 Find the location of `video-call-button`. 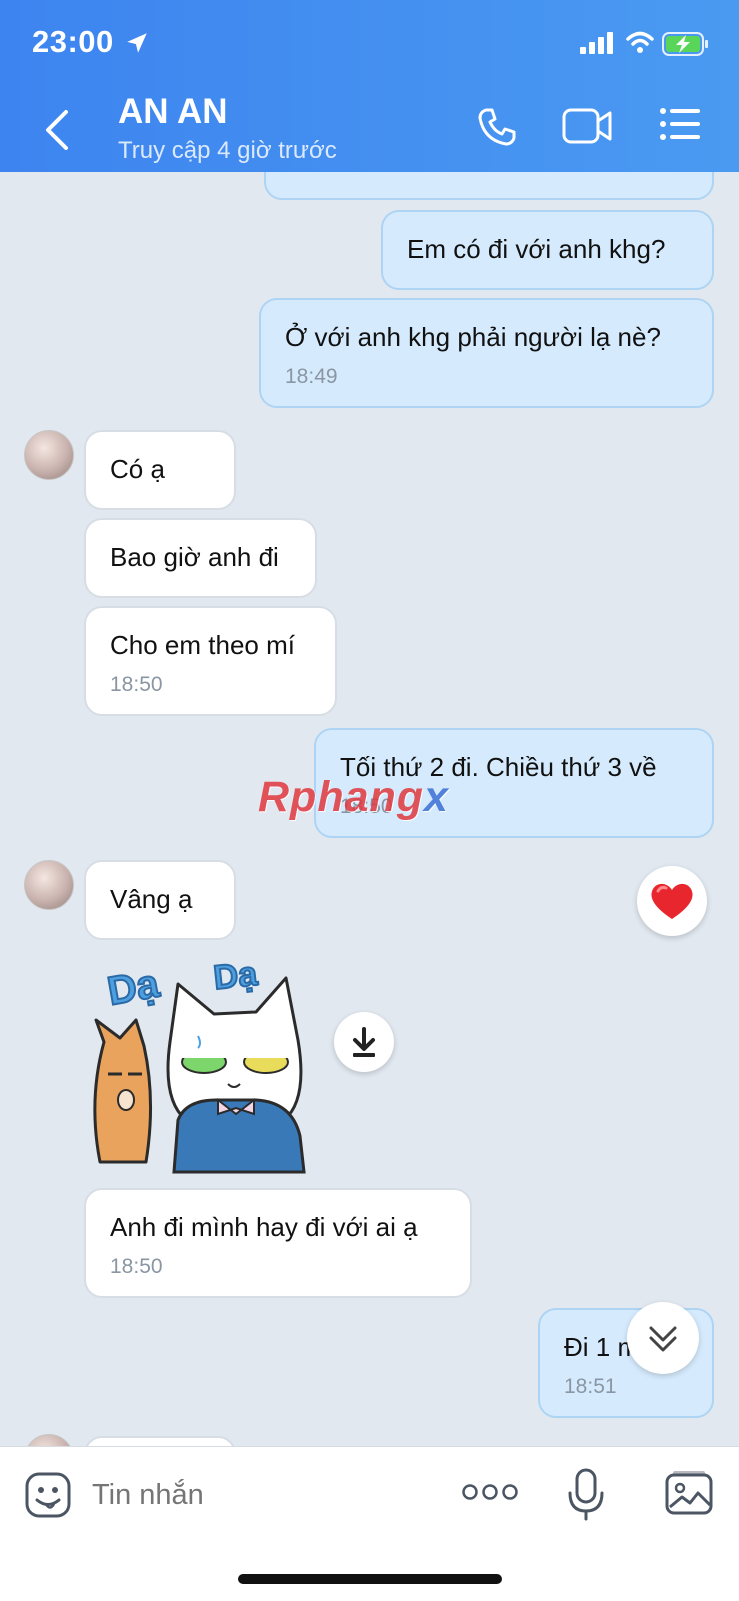

video-call-button is located at coordinates (588, 126).